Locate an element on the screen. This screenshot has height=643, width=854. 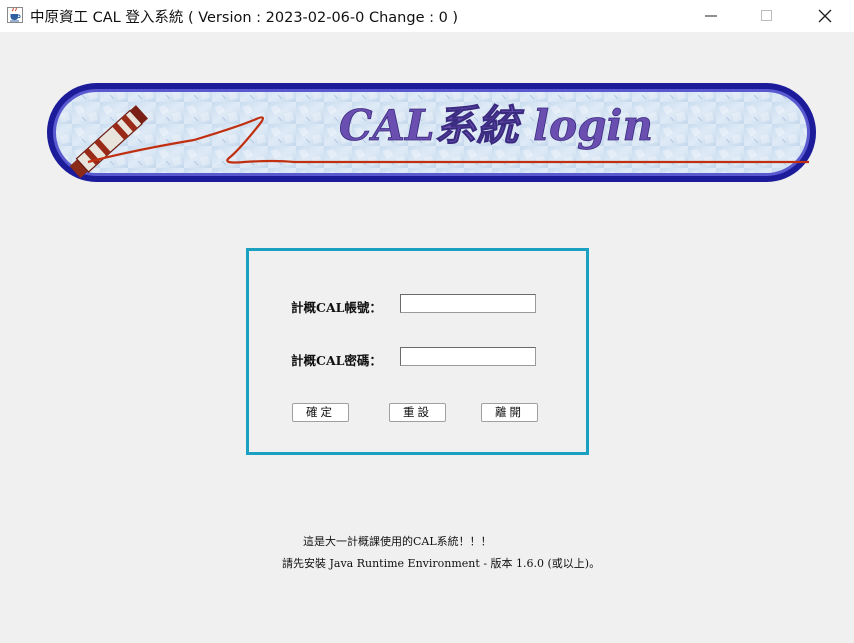
close-icon is located at coordinates (825, 16).